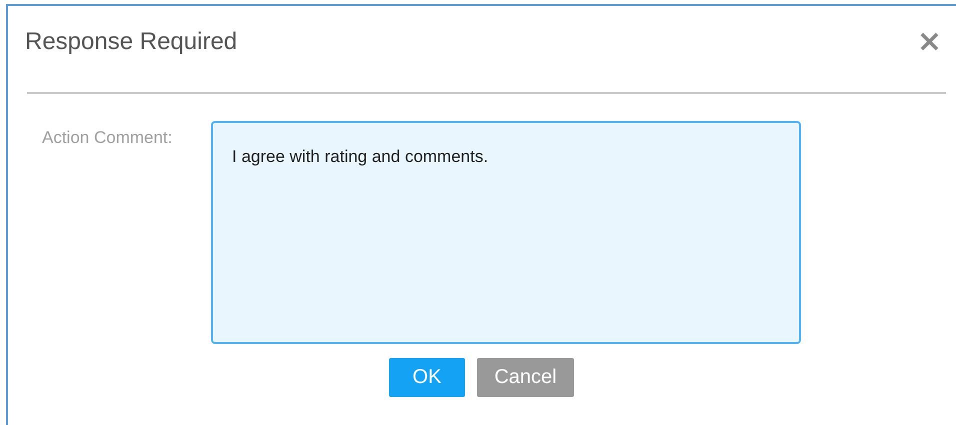  I want to click on ok-button: OK, so click(427, 377).